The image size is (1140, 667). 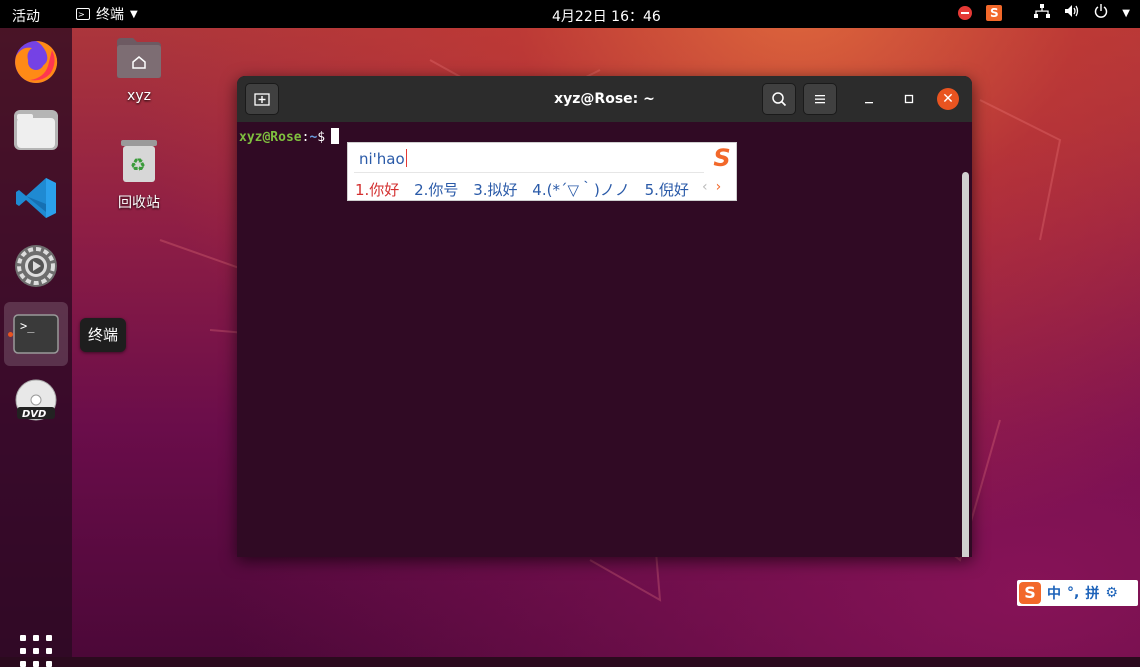 What do you see at coordinates (667, 190) in the screenshot?
I see `ime-candidate: 5.倪好` at bounding box center [667, 190].